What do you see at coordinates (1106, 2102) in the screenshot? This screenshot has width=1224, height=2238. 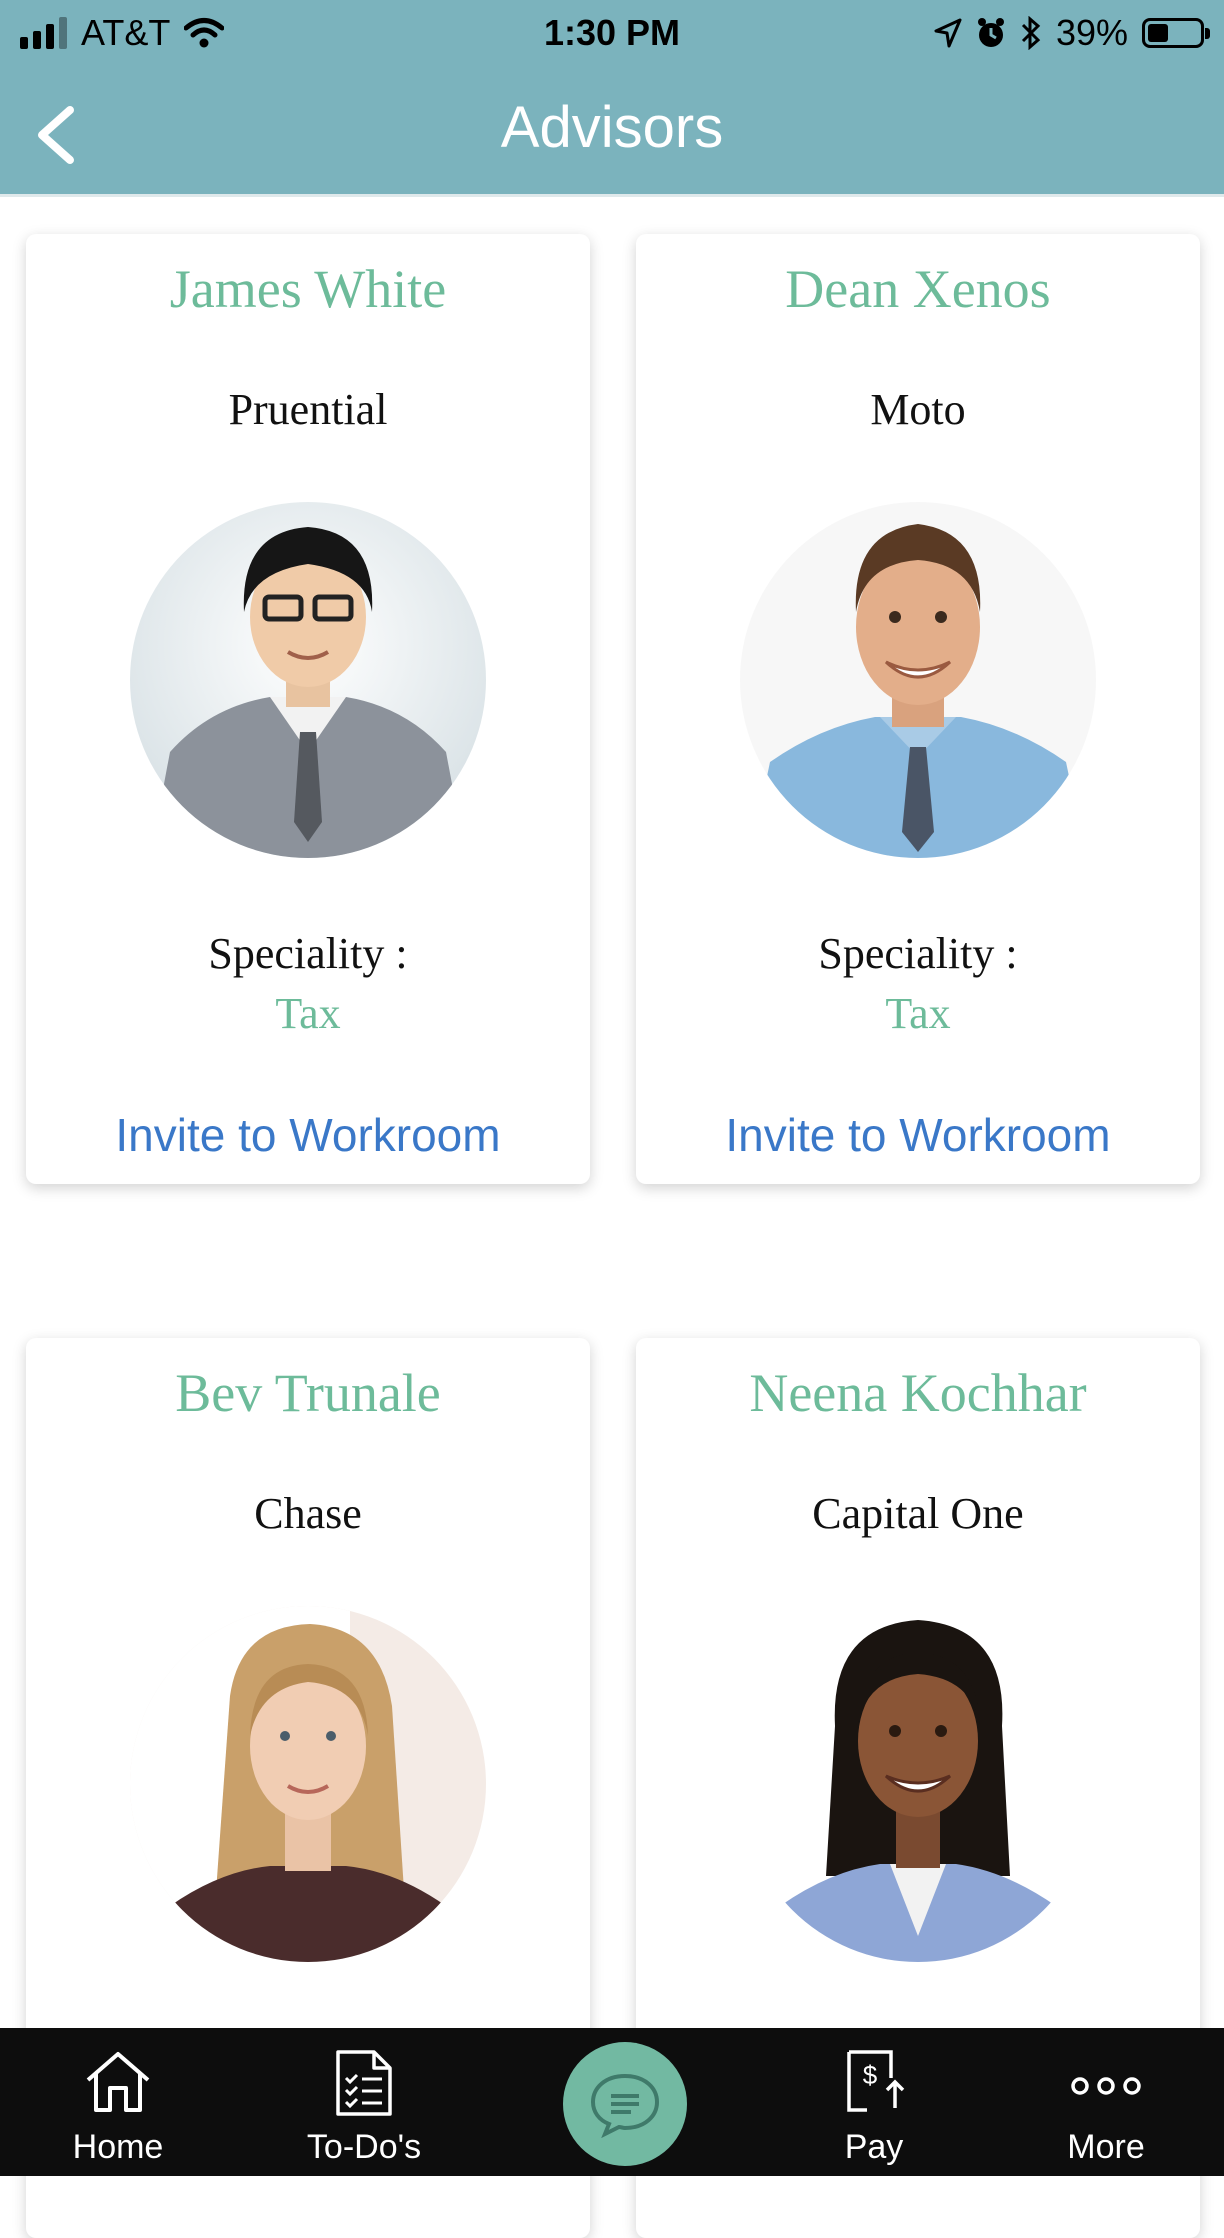 I see `tab-more: More` at bounding box center [1106, 2102].